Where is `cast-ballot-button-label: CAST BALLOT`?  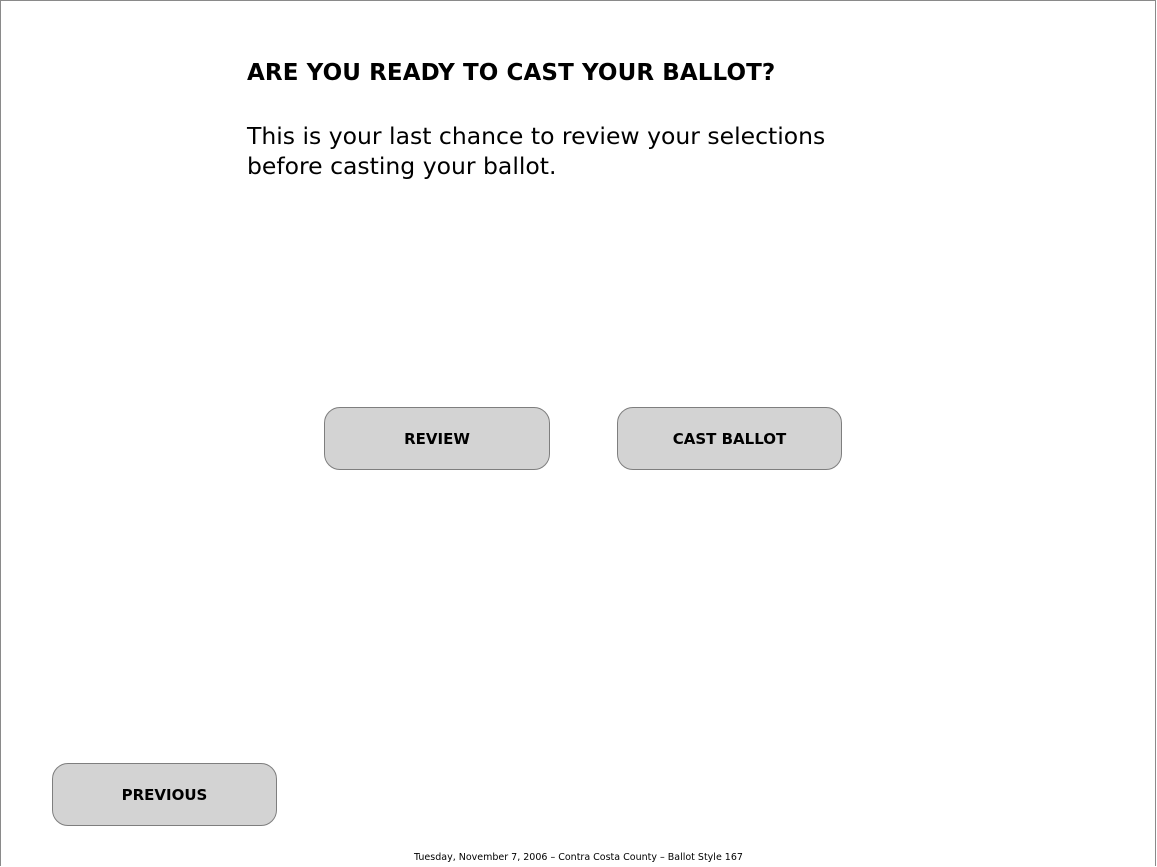
cast-ballot-button-label: CAST BALLOT is located at coordinates (729, 438).